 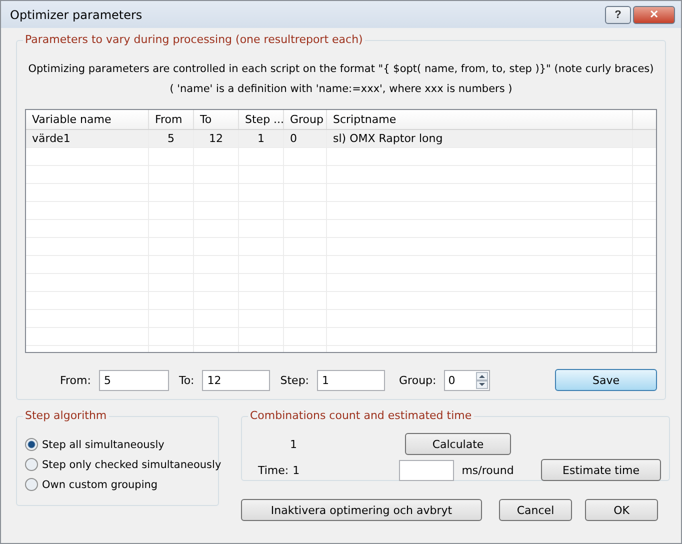 What do you see at coordinates (426, 470) in the screenshot?
I see `ms-field` at bounding box center [426, 470].